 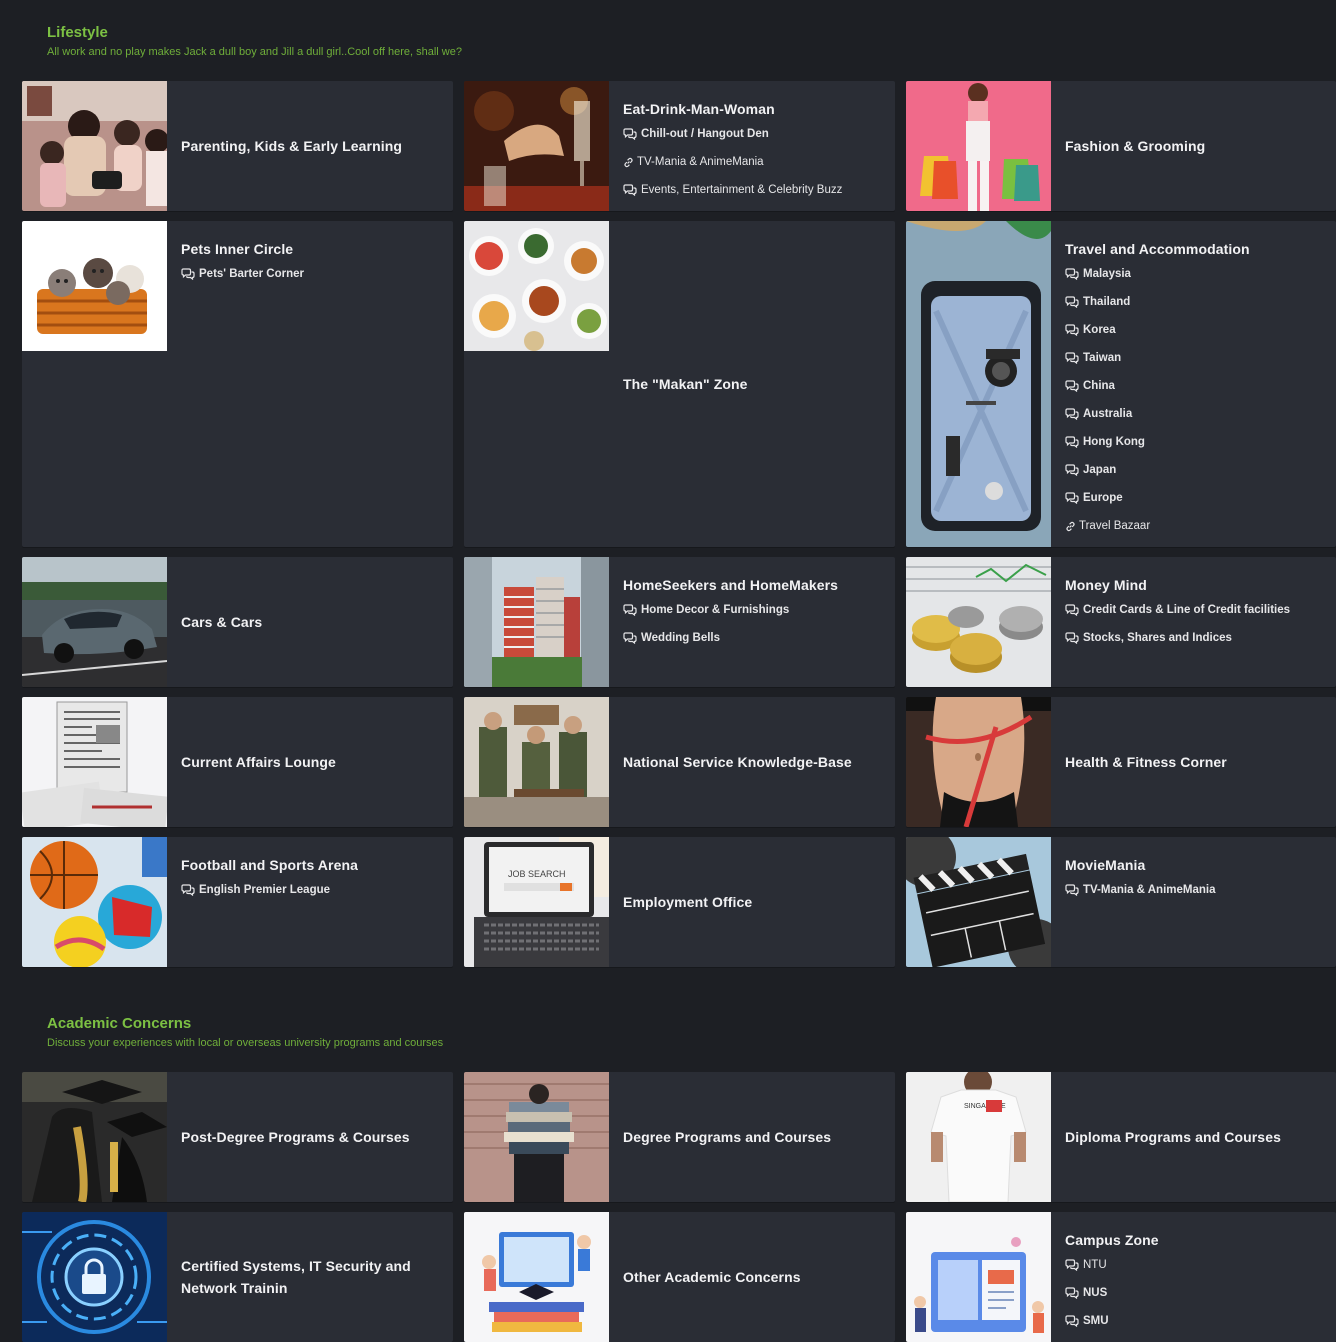 I want to click on luggage-photo, so click(x=978, y=384).